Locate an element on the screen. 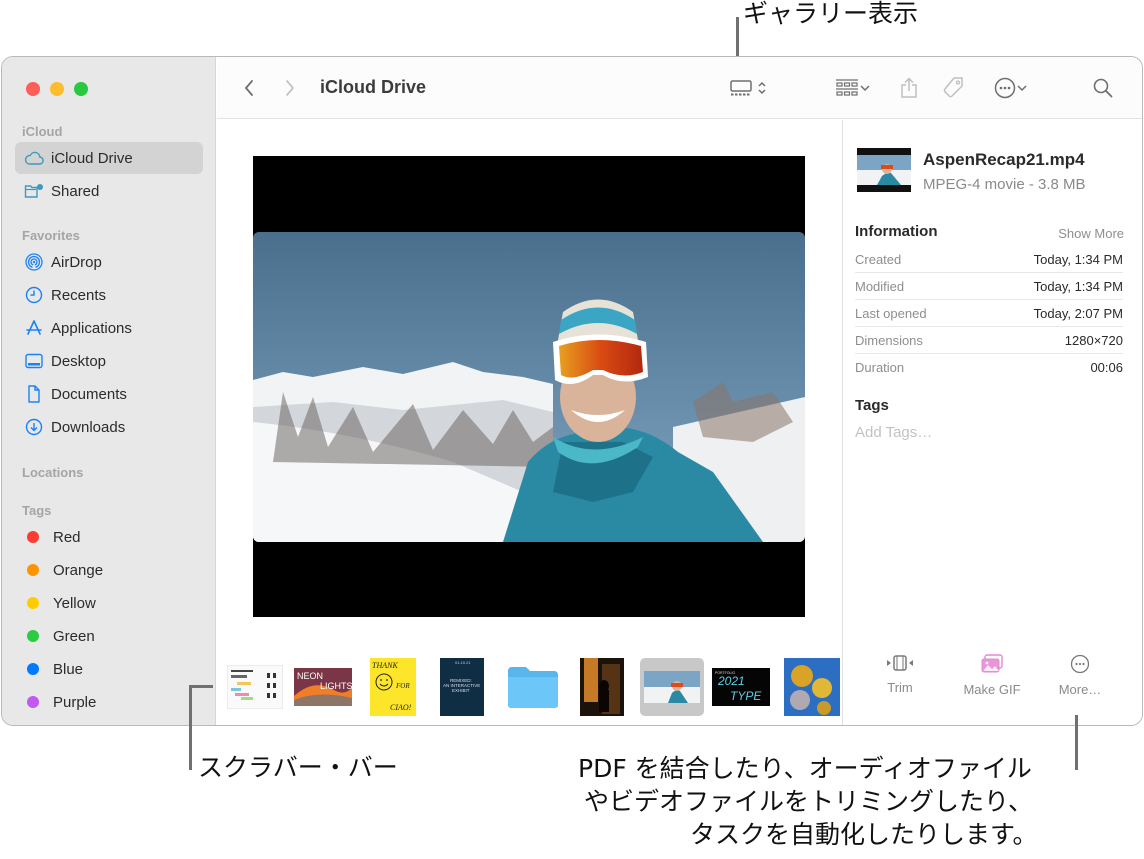 This screenshot has width=1144, height=859. svg-text: FOR is located at coordinates (402, 686).